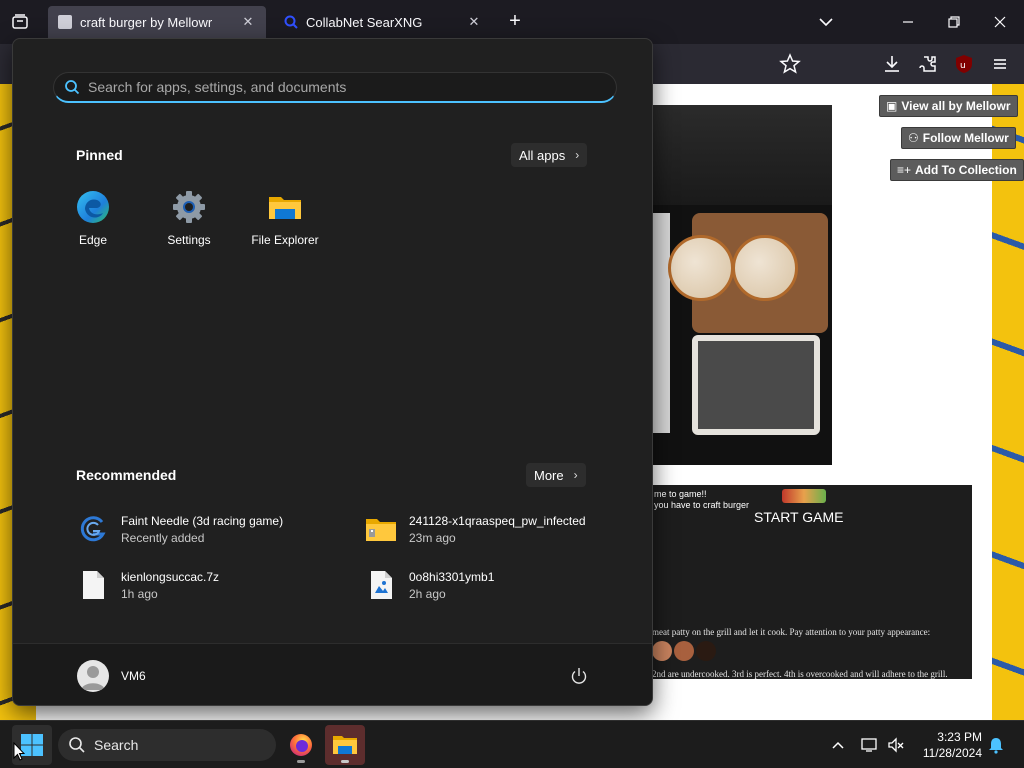 The width and height of the screenshot is (1024, 768). I want to click on recommended-item-name: 0o8hi3301ymb1, so click(452, 576).